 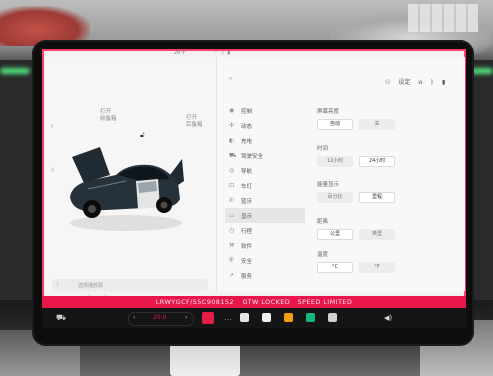 I want to click on menu-item-label: 蓝牙, so click(x=247, y=201).